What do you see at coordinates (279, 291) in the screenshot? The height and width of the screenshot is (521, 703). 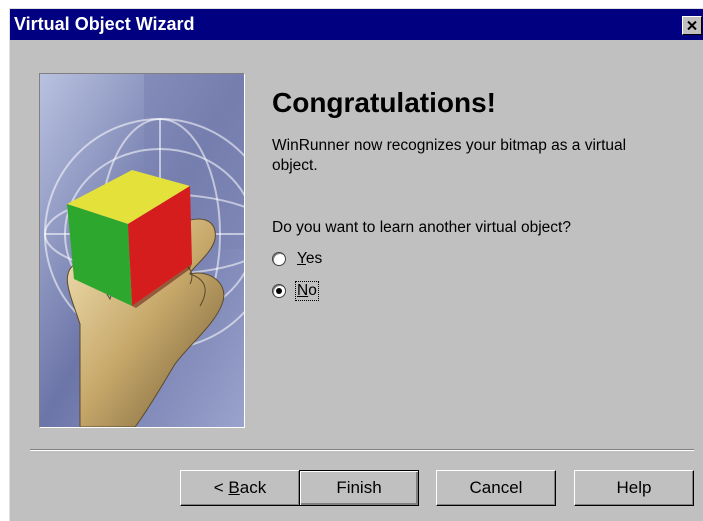 I see `radio-no-circle` at bounding box center [279, 291].